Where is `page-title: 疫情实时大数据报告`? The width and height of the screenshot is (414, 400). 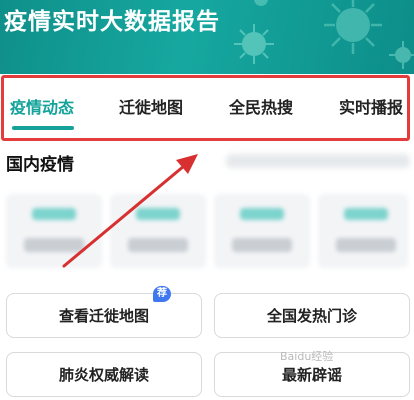
page-title: 疫情实时大数据报告 is located at coordinates (112, 22).